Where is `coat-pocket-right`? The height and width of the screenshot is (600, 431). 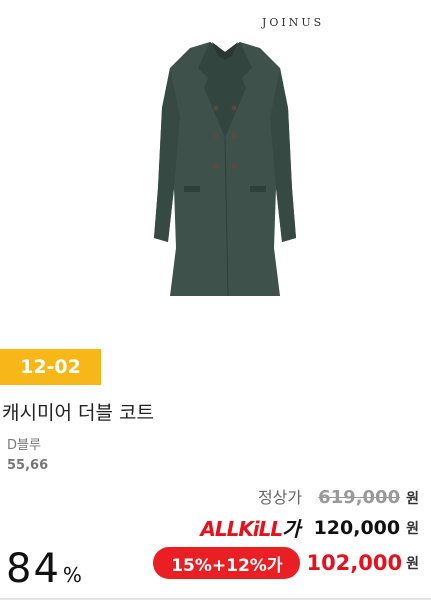 coat-pocket-right is located at coordinates (258, 189).